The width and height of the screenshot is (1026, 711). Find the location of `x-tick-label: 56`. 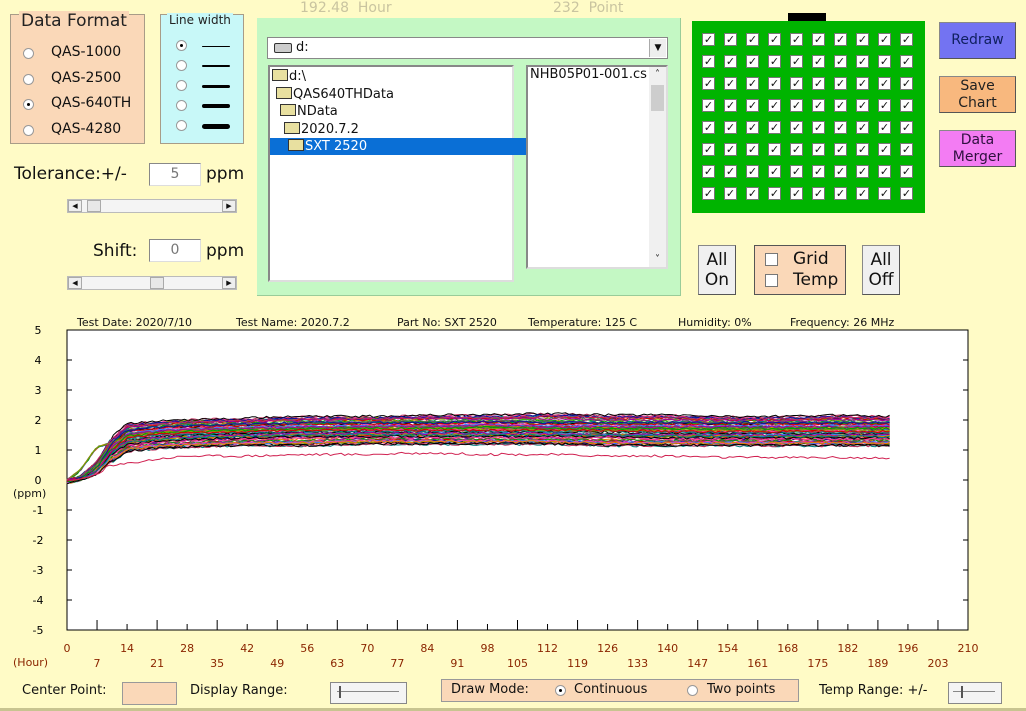

x-tick-label: 56 is located at coordinates (307, 648).